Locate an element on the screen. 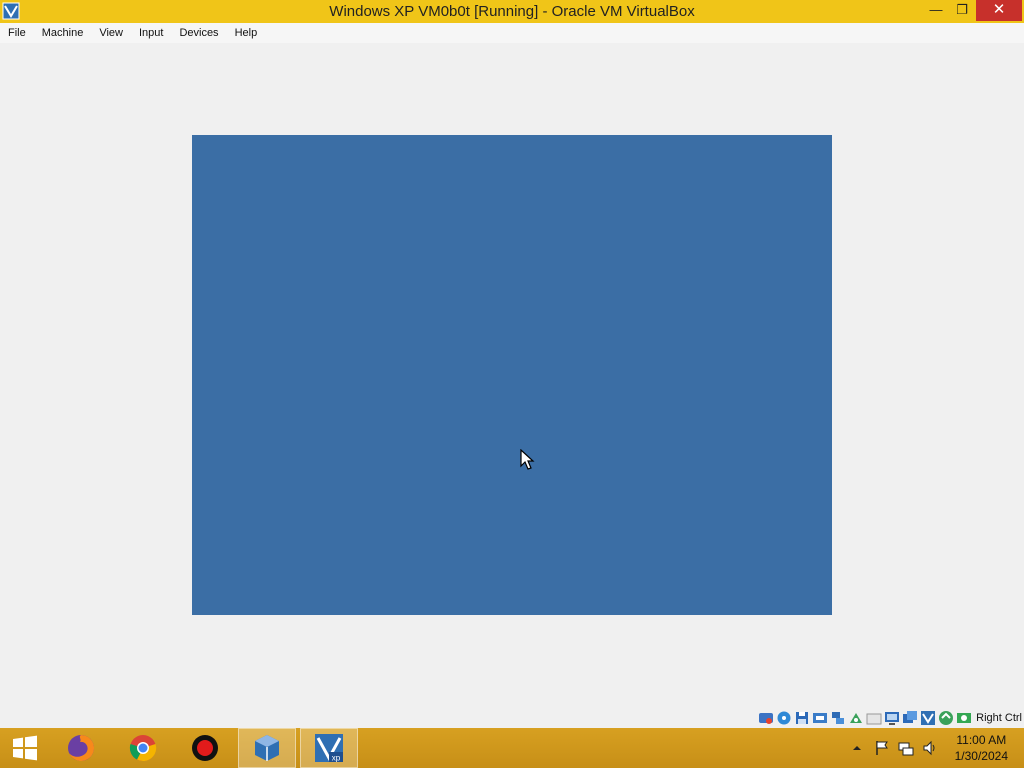  system-tray is located at coordinates (894, 748).